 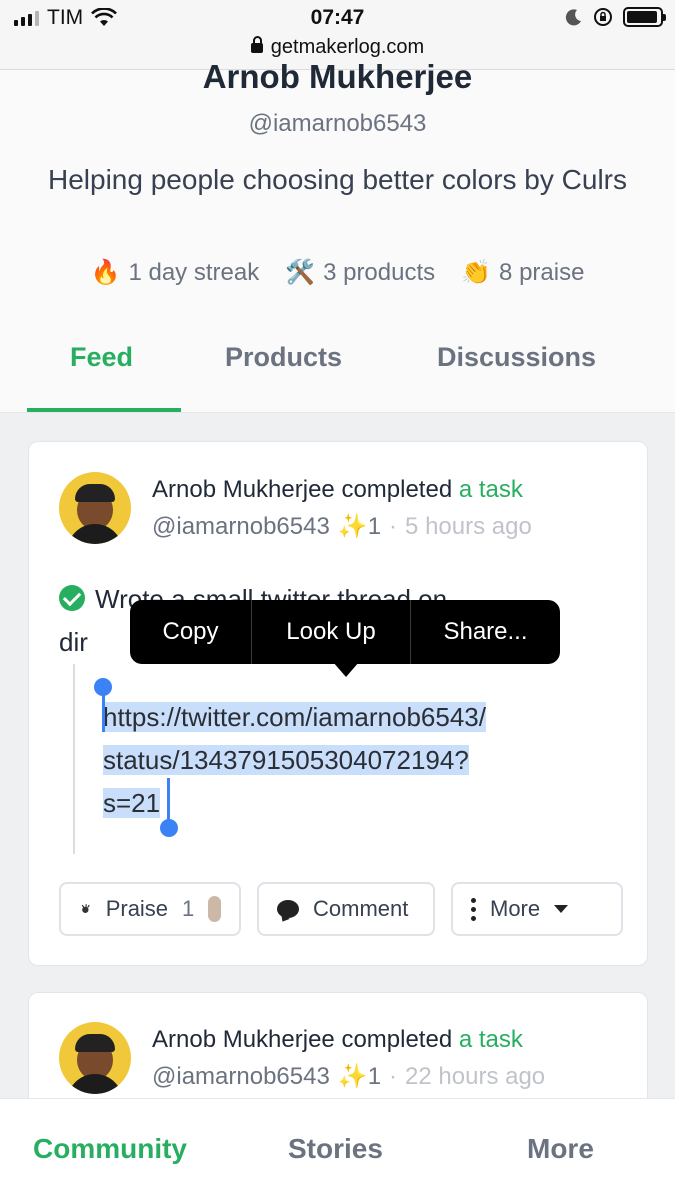 I want to click on task-line-2: dir, so click(x=73, y=642).